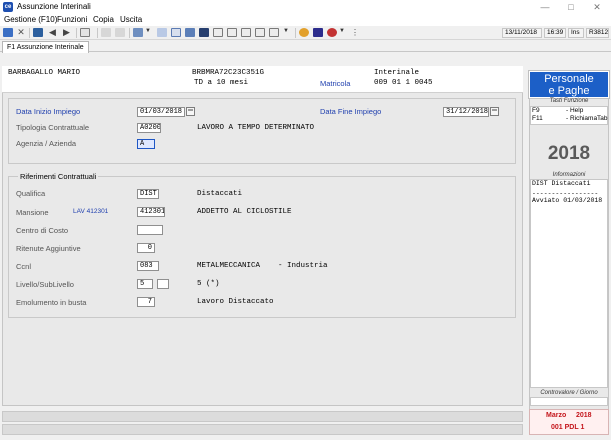 This screenshot has height=440, width=611. Describe the element at coordinates (149, 128) in the screenshot. I see `tipologia-code-field: A0200` at that location.